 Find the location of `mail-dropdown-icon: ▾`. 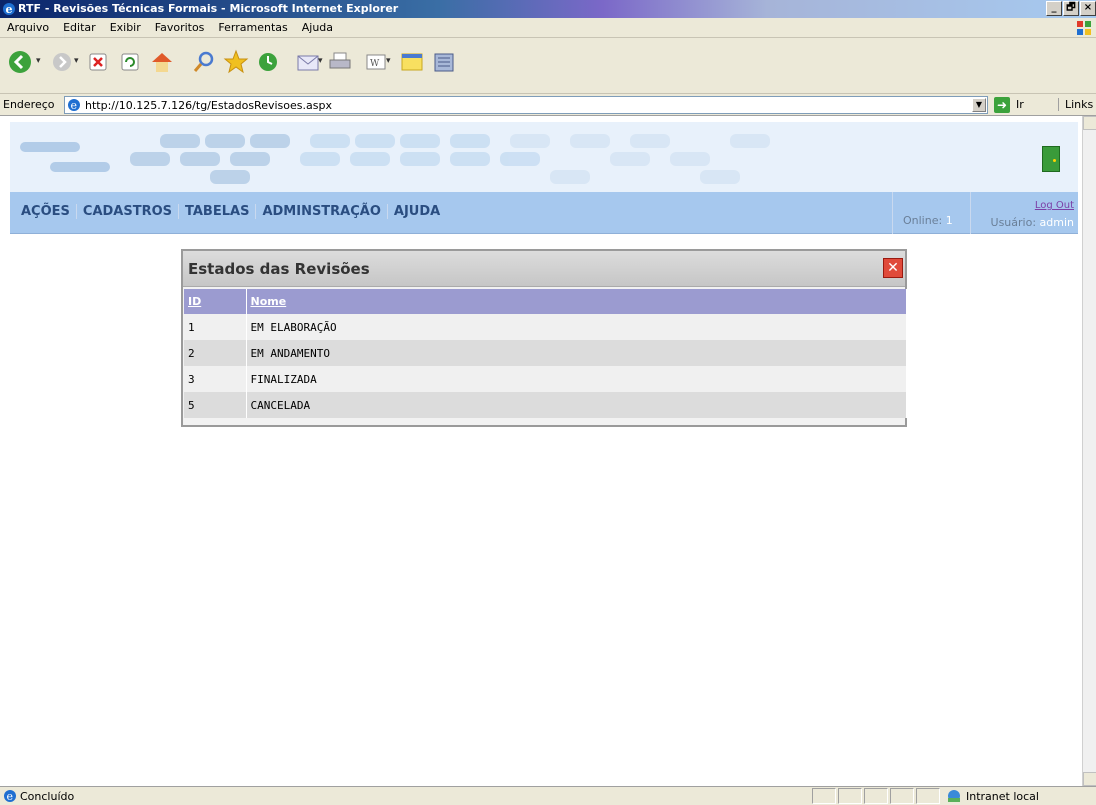

mail-dropdown-icon: ▾ is located at coordinates (320, 61).